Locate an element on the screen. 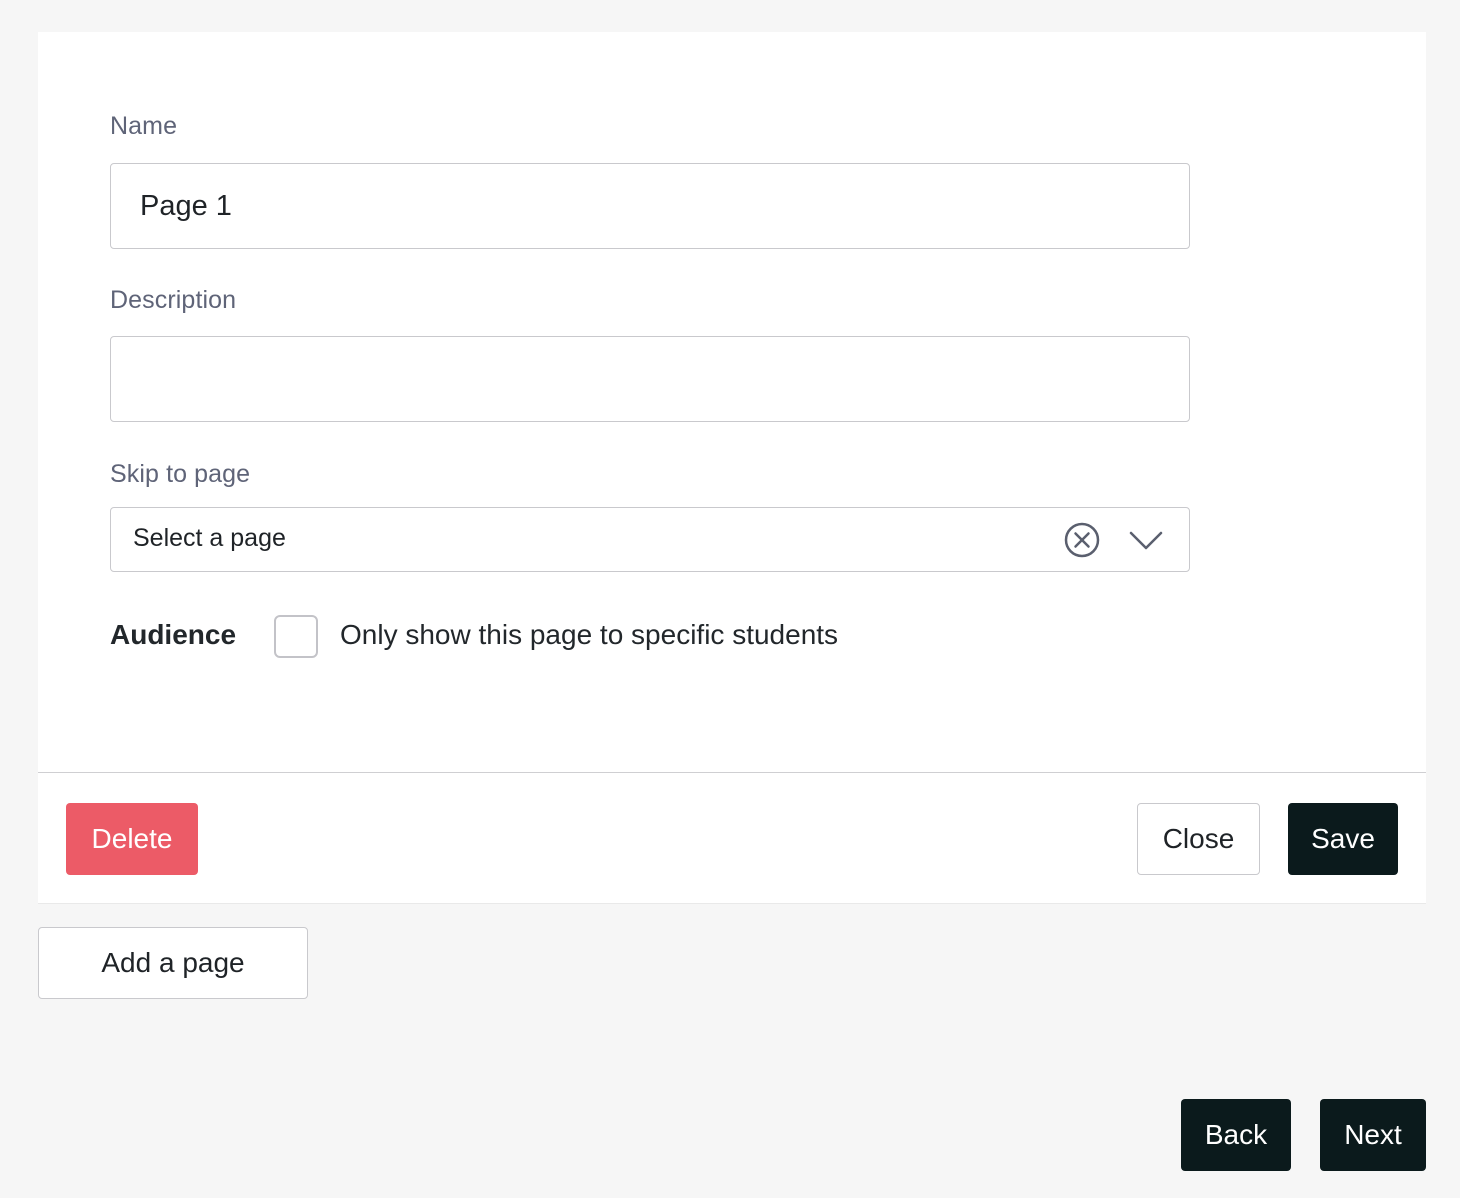 The image size is (1460, 1198). name-input is located at coordinates (650, 206).